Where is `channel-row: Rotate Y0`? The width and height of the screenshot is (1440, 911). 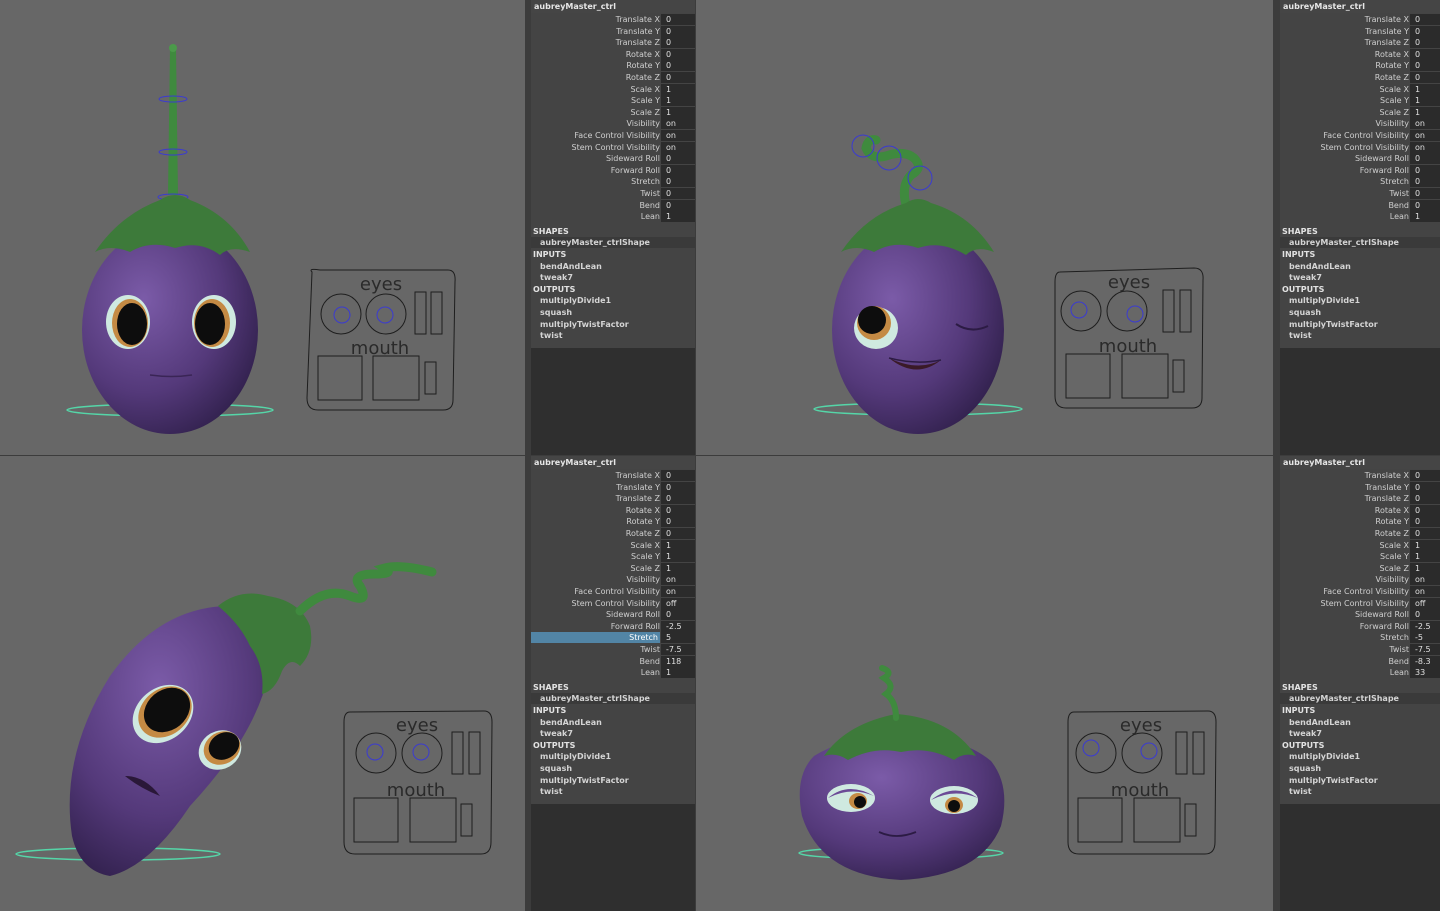
channel-row: Rotate Y0 is located at coordinates (613, 522).